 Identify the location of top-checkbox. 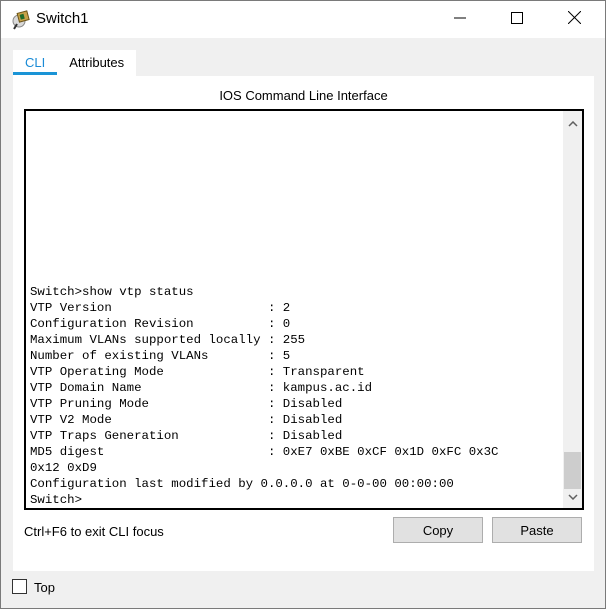
(19, 586).